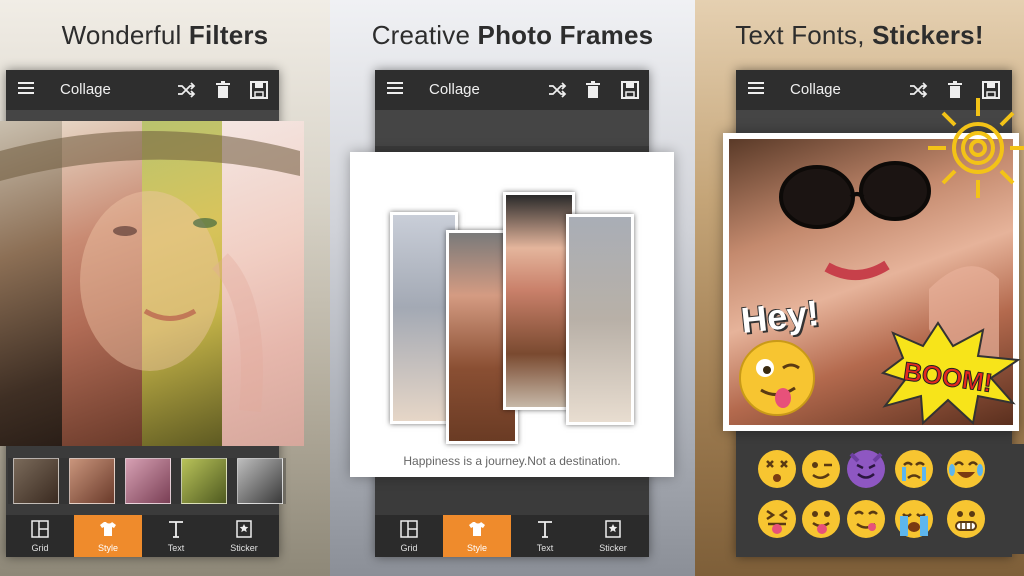  I want to click on filter-thumbnail-original, so click(36, 481).